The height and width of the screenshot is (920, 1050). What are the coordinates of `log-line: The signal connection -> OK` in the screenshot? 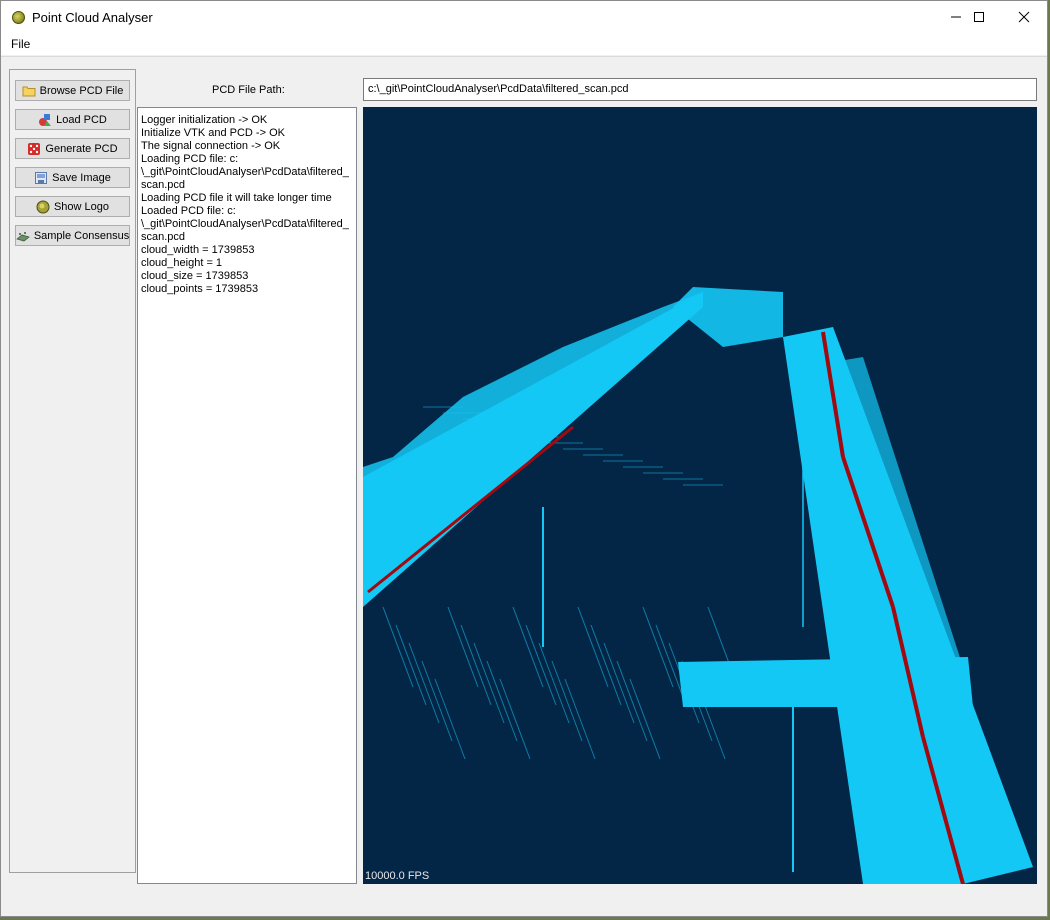 It's located at (211, 146).